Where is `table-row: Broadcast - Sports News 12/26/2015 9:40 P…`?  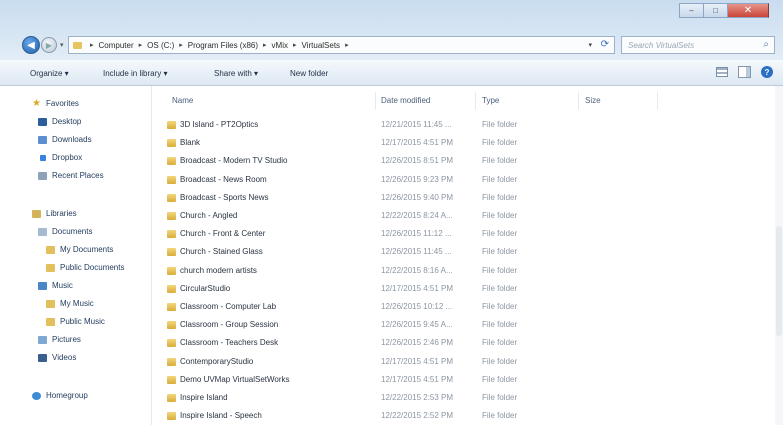 table-row: Broadcast - Sports News 12/26/2015 9:40 P… is located at coordinates (467, 199).